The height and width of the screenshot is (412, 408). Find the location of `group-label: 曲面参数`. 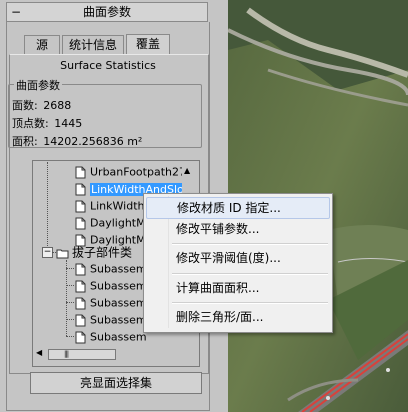

group-label: 曲面参数 is located at coordinates (38, 85).